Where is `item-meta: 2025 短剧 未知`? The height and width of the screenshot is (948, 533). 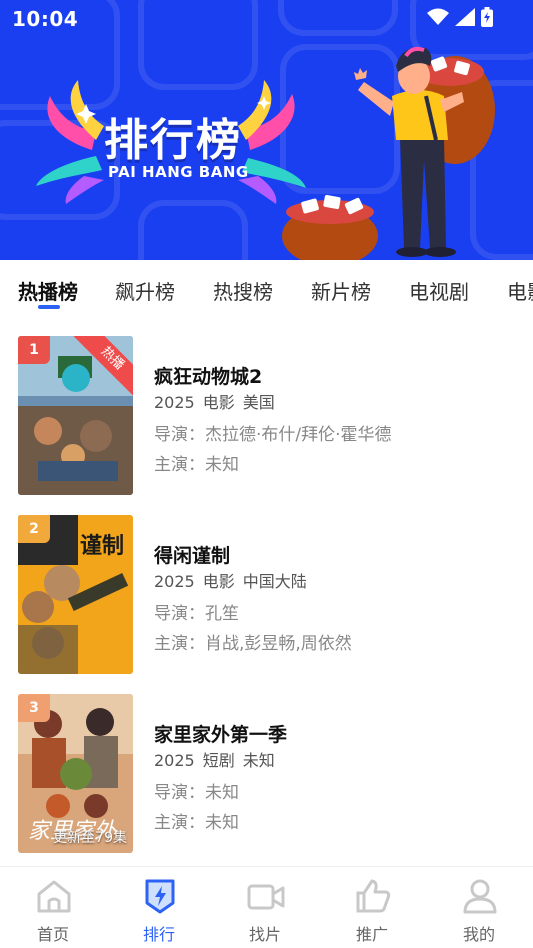 item-meta: 2025 短剧 未知 is located at coordinates (218, 759).